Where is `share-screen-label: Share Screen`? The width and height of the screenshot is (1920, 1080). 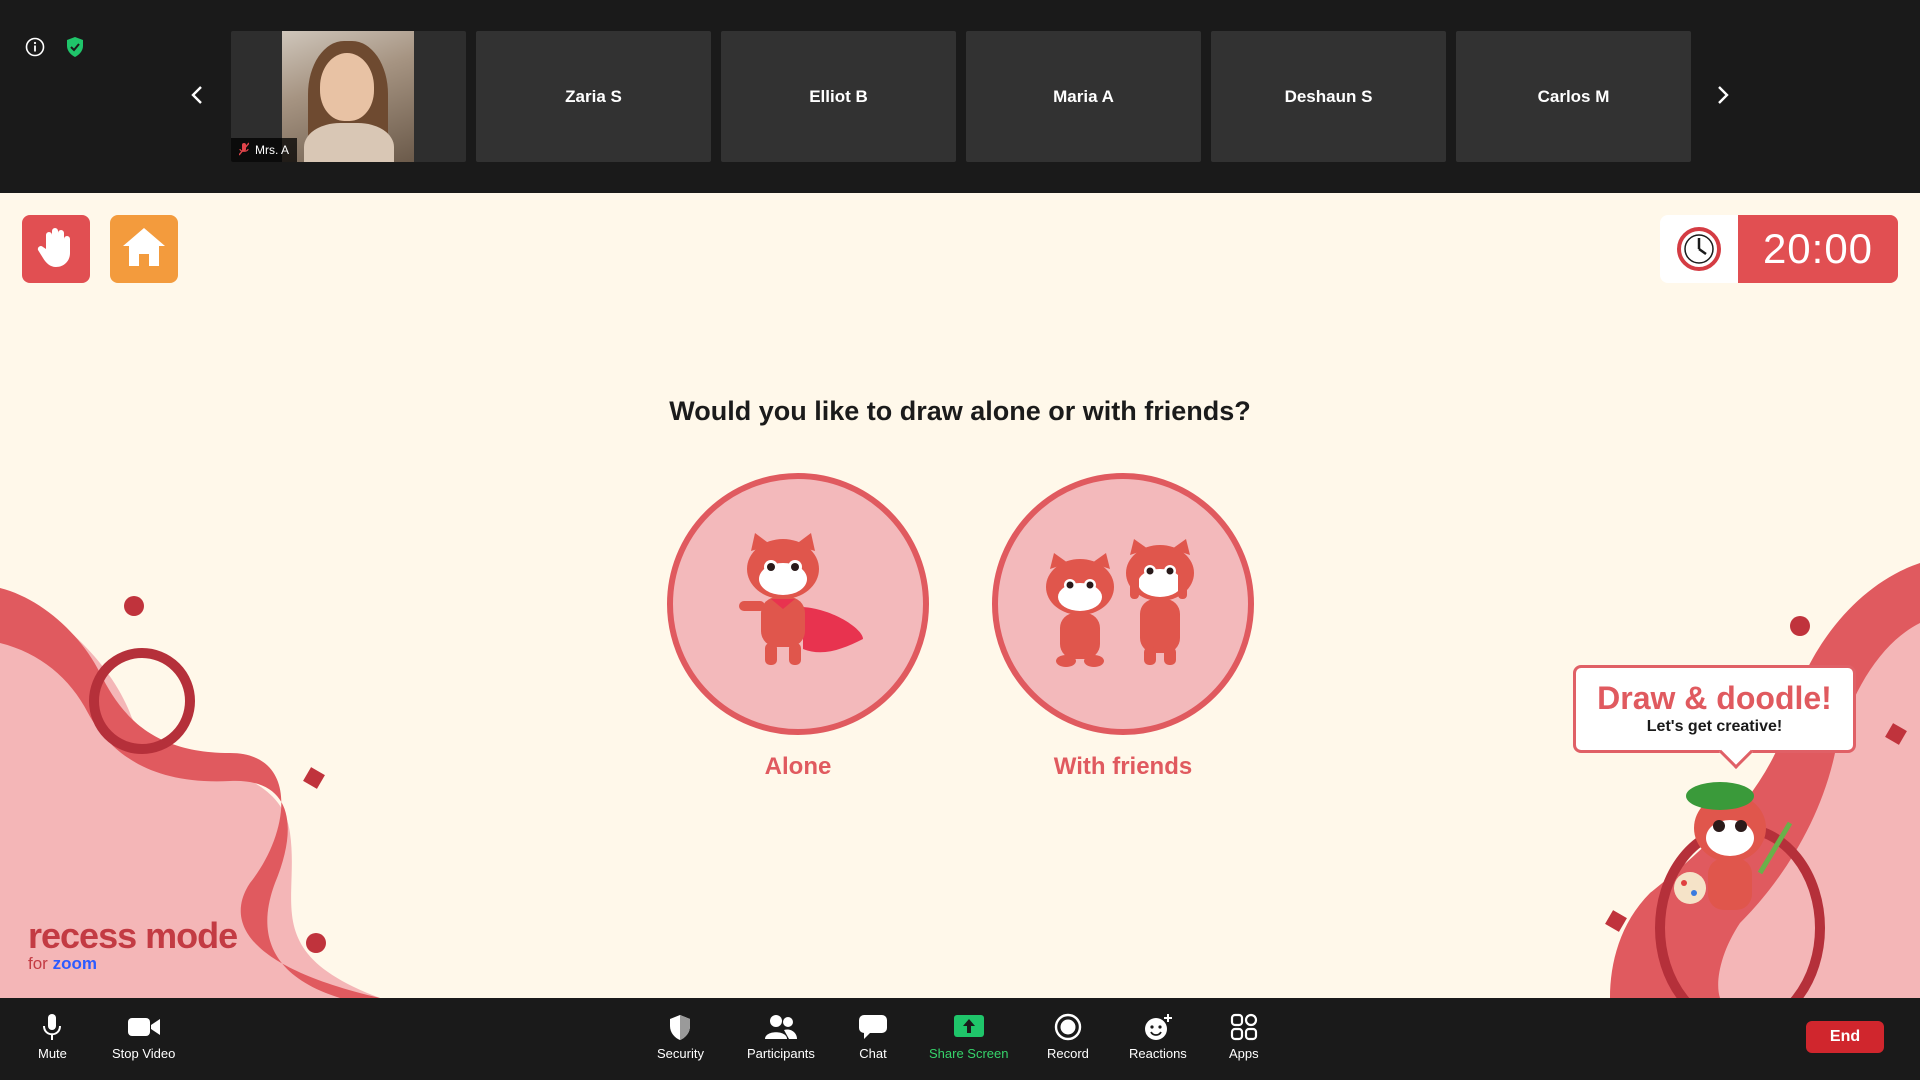 share-screen-label: Share Screen is located at coordinates (969, 1053).